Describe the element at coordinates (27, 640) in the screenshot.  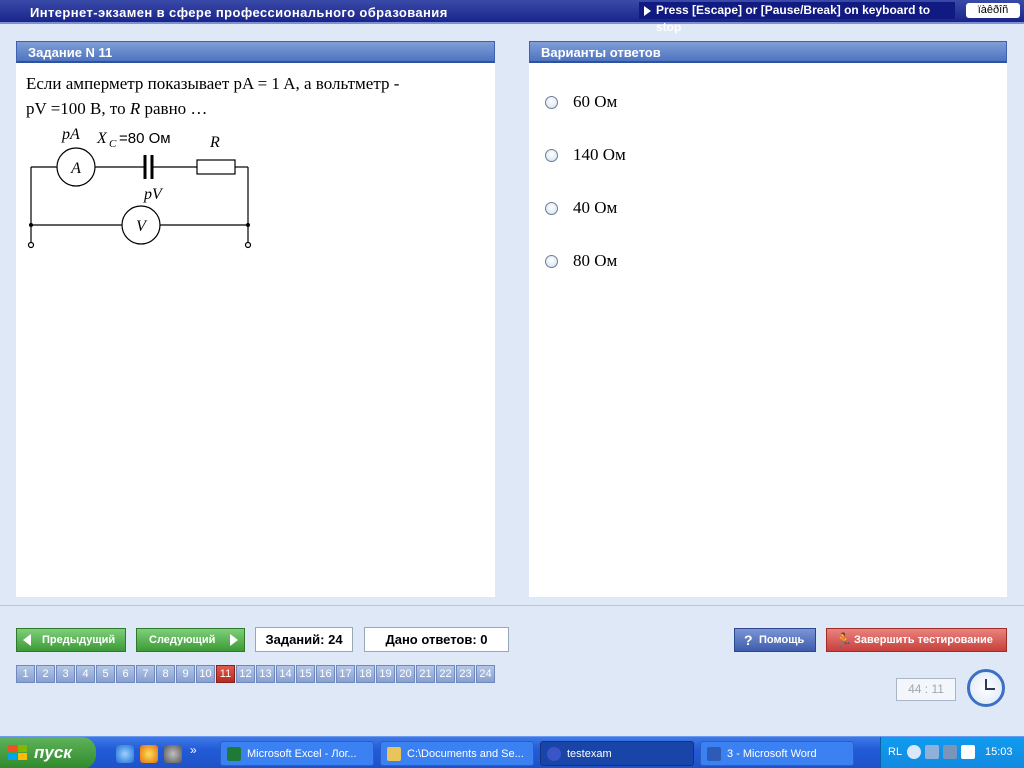
I see `arrow-left-icon` at that location.